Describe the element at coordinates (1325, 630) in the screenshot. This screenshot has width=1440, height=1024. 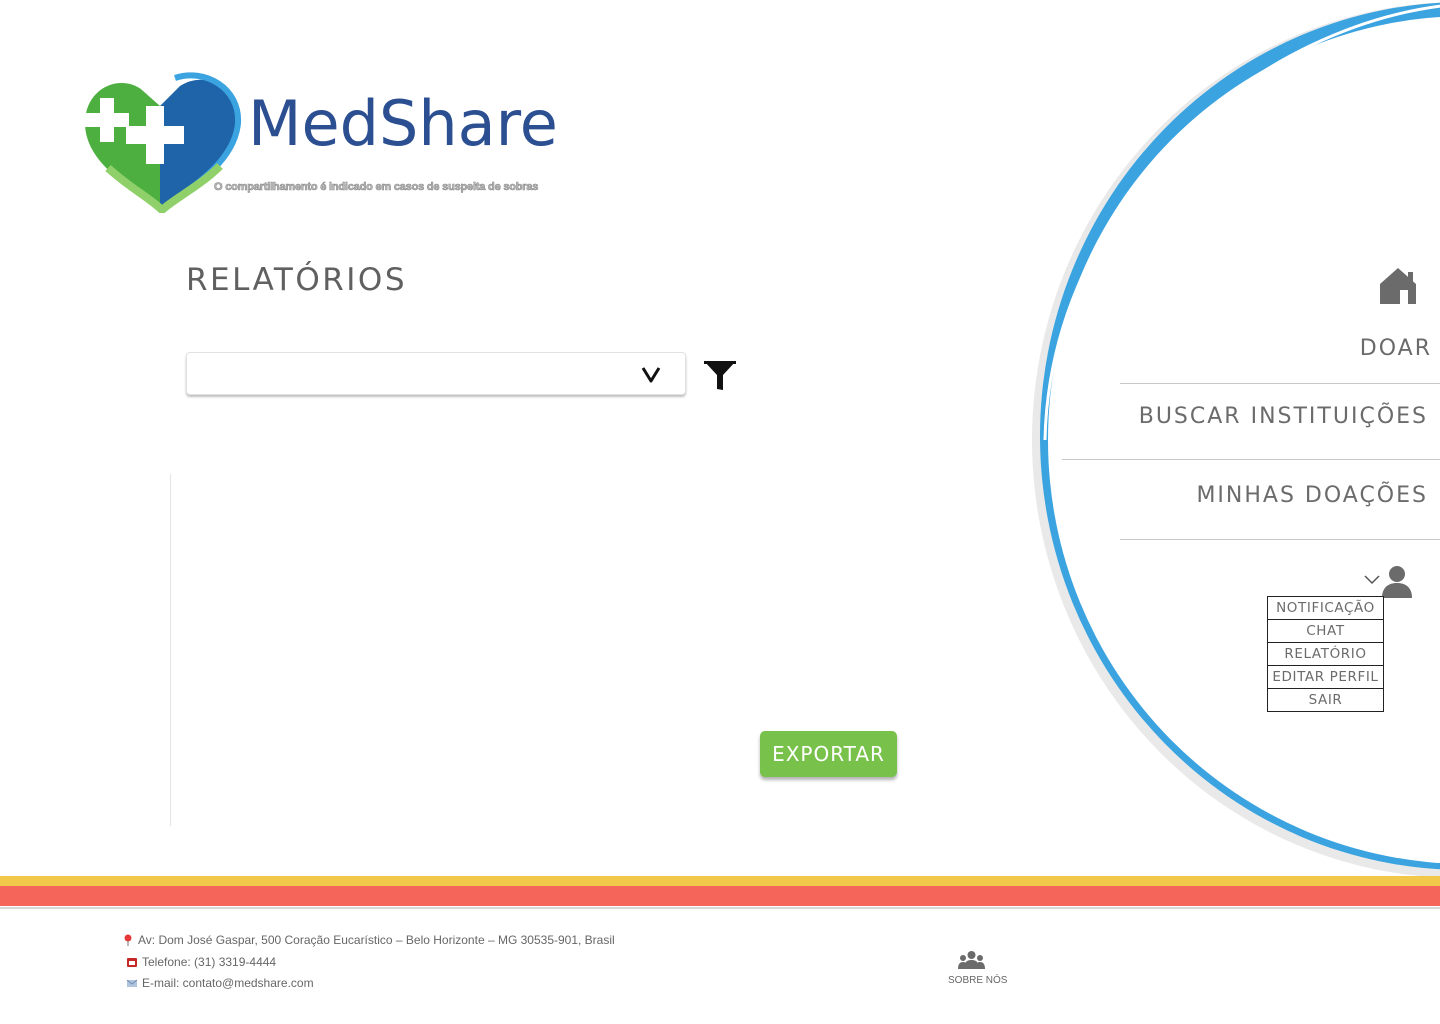
I see `menu-item-chat: CHAT` at that location.